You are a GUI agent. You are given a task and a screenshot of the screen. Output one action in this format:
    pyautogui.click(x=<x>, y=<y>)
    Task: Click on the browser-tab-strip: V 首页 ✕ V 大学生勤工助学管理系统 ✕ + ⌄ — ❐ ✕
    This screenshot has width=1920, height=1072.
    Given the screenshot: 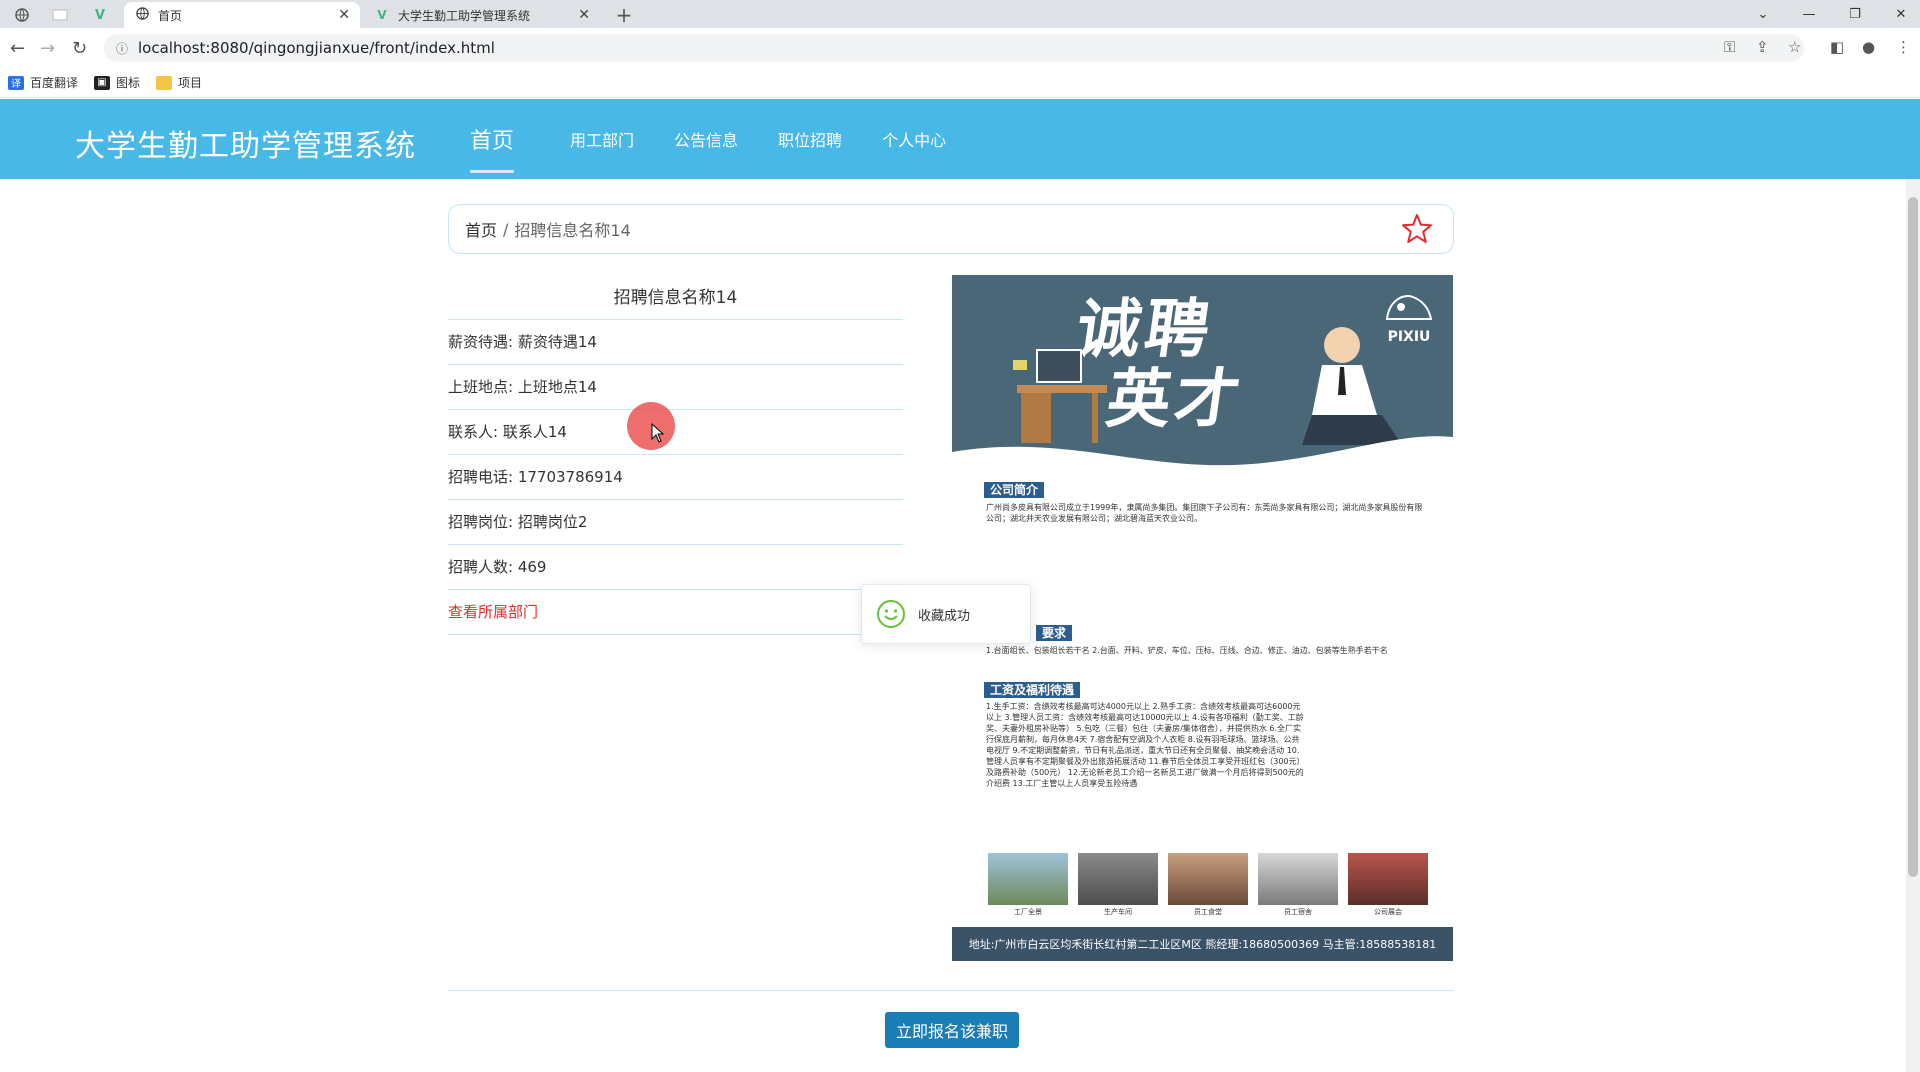 What is the action you would take?
    pyautogui.click(x=960, y=14)
    